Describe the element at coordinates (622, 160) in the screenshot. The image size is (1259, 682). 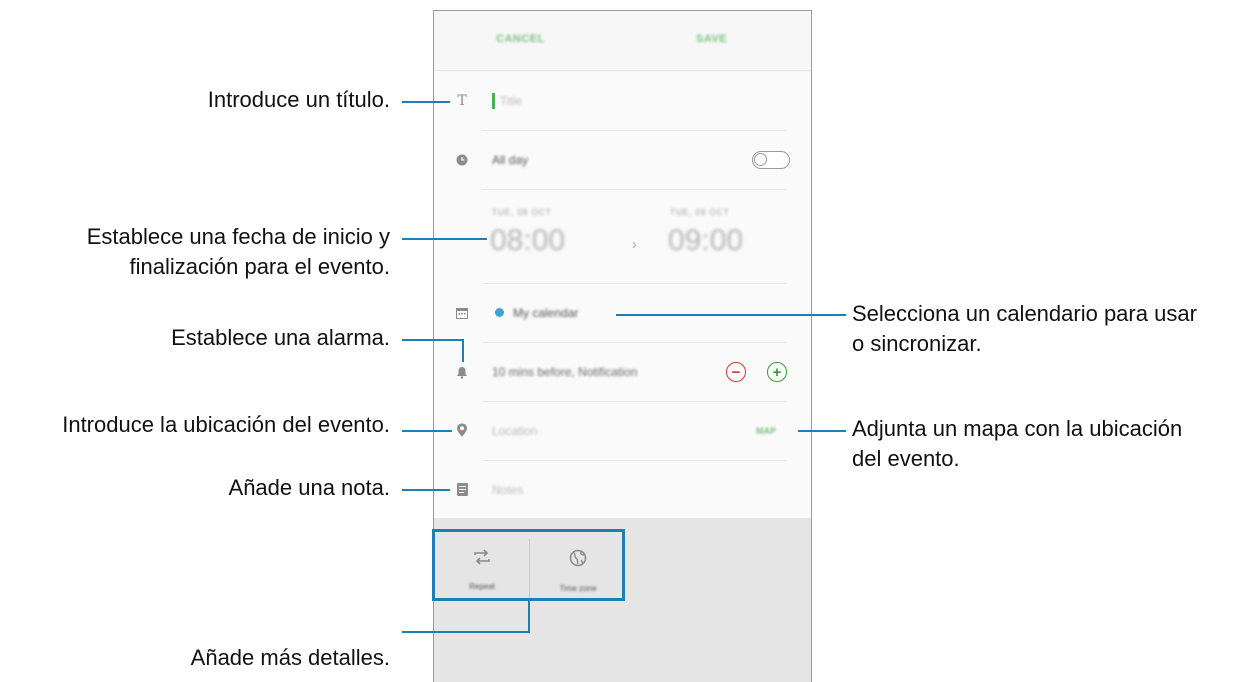
I see `all-day-row: All day` at that location.